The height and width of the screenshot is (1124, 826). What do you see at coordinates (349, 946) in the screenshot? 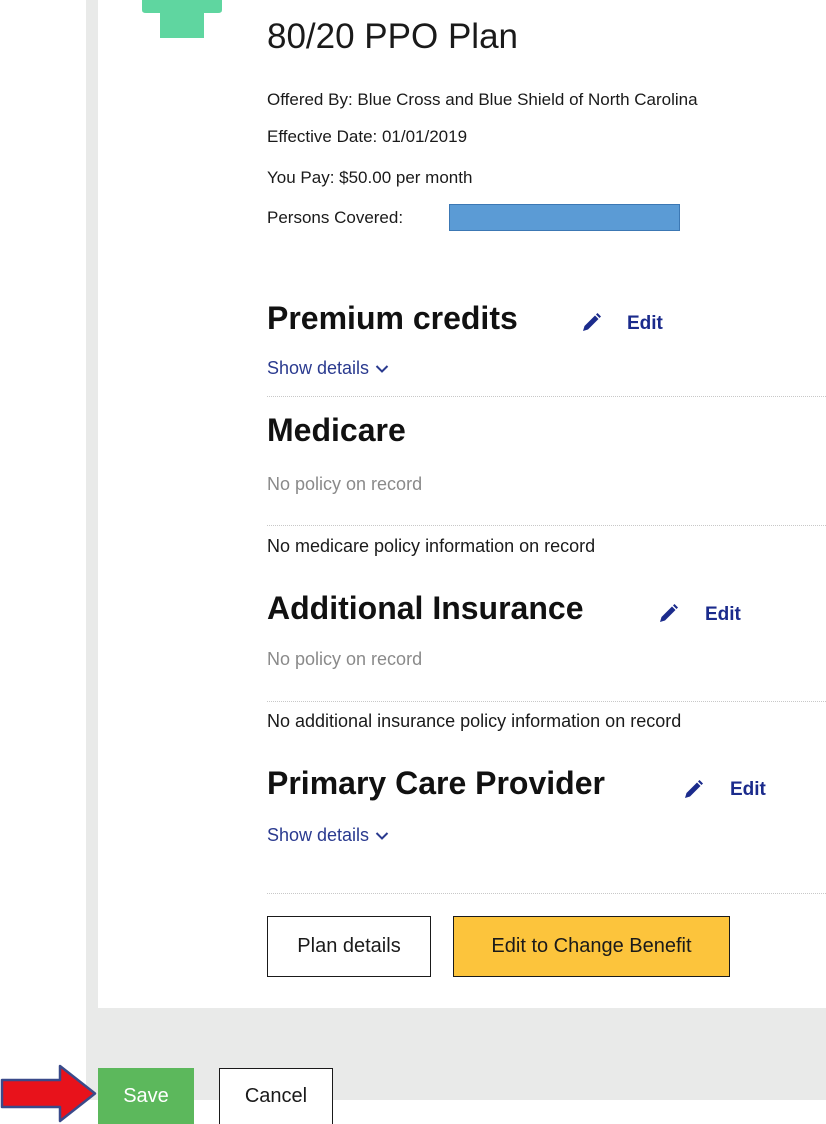
I see `plan-details-button: Plan details` at bounding box center [349, 946].